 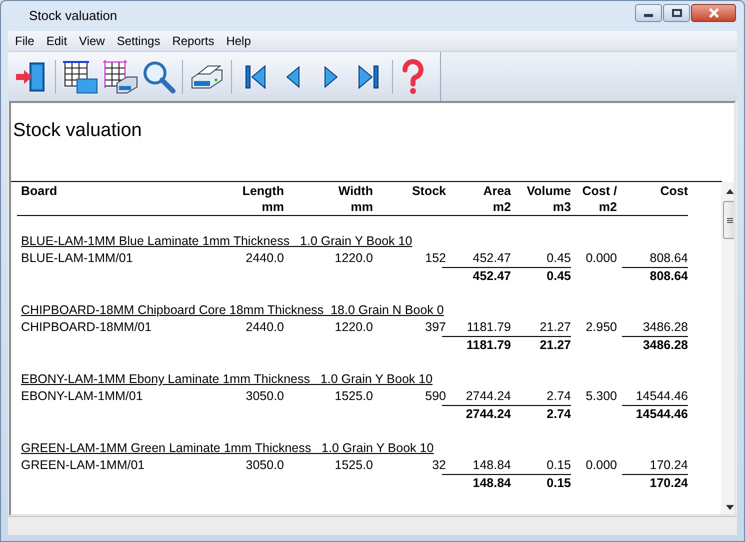 I want to click on column-header: Cost, so click(x=673, y=191).